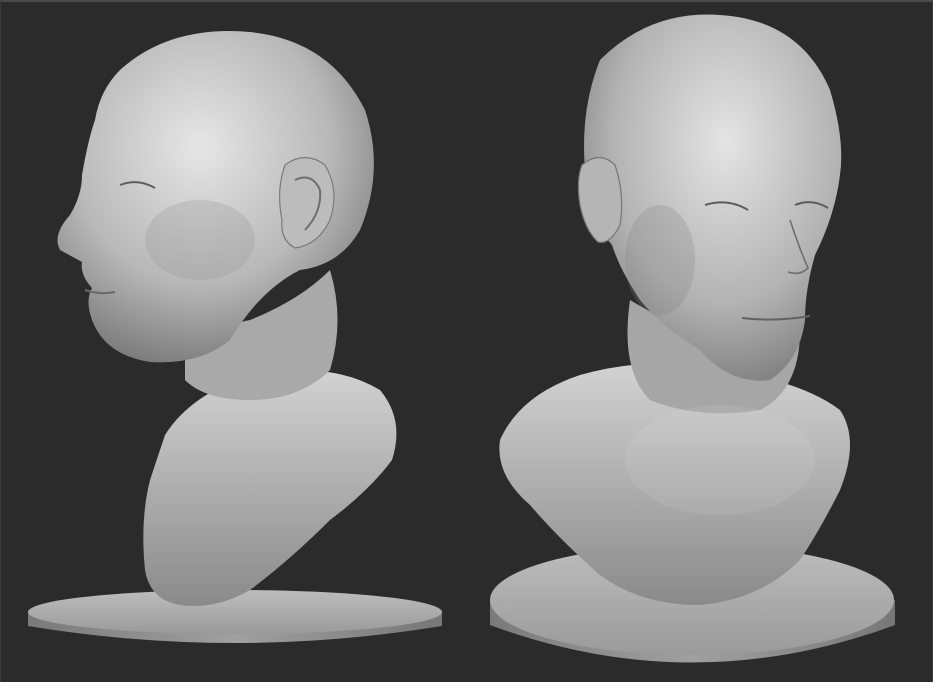 The width and height of the screenshot is (933, 682). Describe the element at coordinates (600, 199) in the screenshot. I see `bust-three-quarter-ear` at that location.